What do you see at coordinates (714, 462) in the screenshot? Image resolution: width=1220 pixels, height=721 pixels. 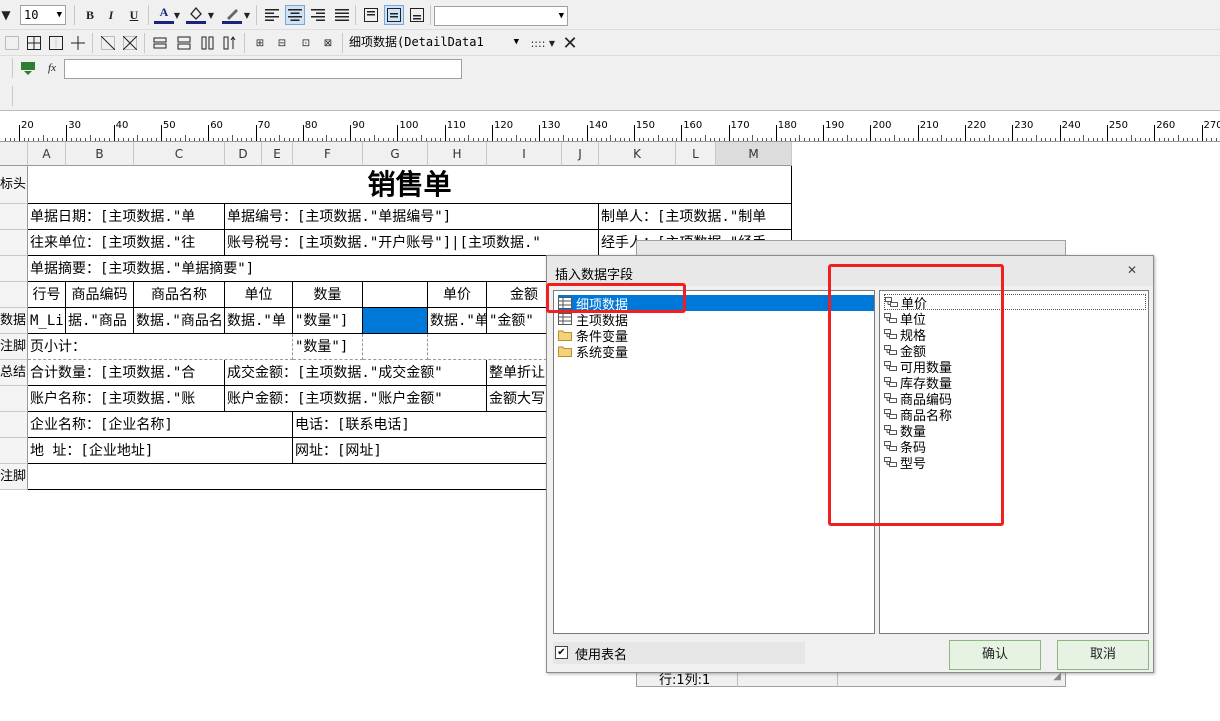 I see `data-source-tree: 细项数据 主项数据 条件变量 系统变量` at bounding box center [714, 462].